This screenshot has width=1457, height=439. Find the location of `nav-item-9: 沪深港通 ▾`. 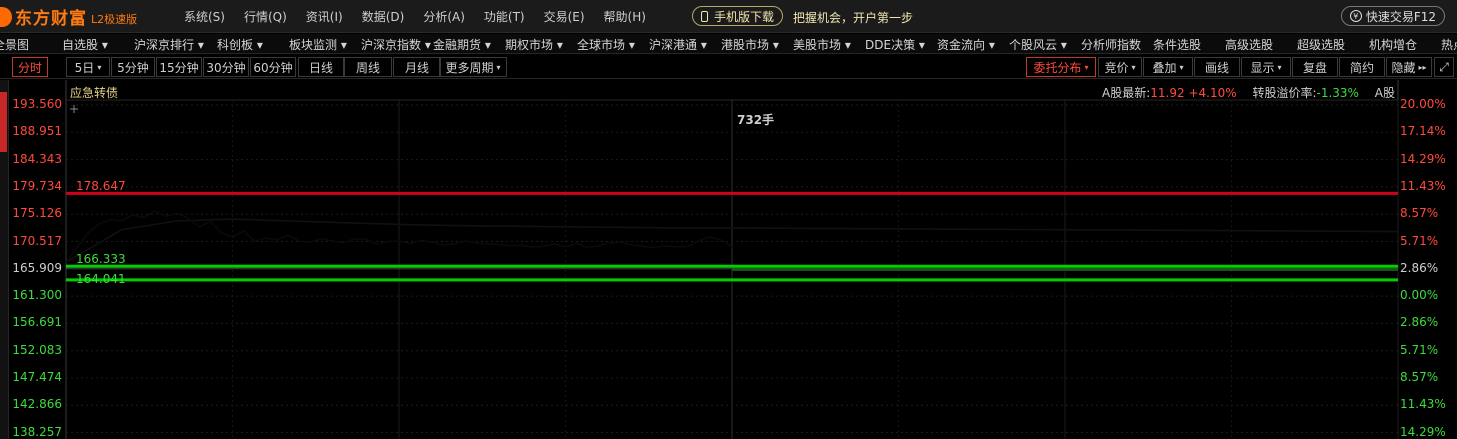

nav-item-9: 沪深港通 ▾ is located at coordinates (678, 44).